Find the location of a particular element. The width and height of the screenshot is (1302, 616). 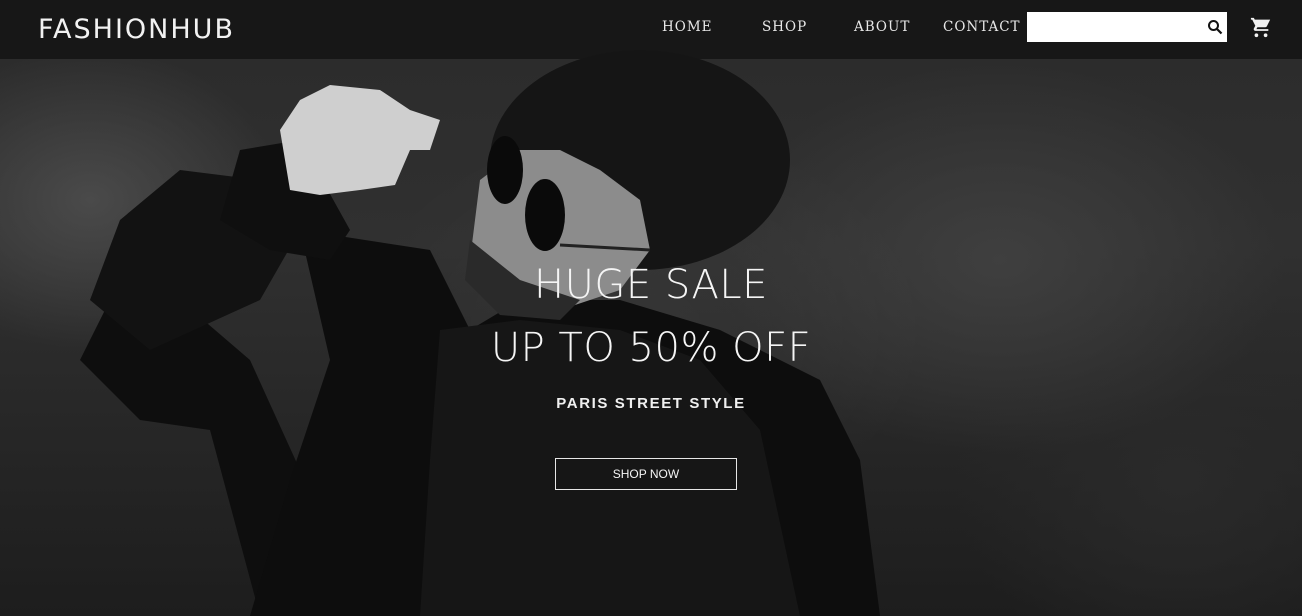

search-box is located at coordinates (1127, 27).